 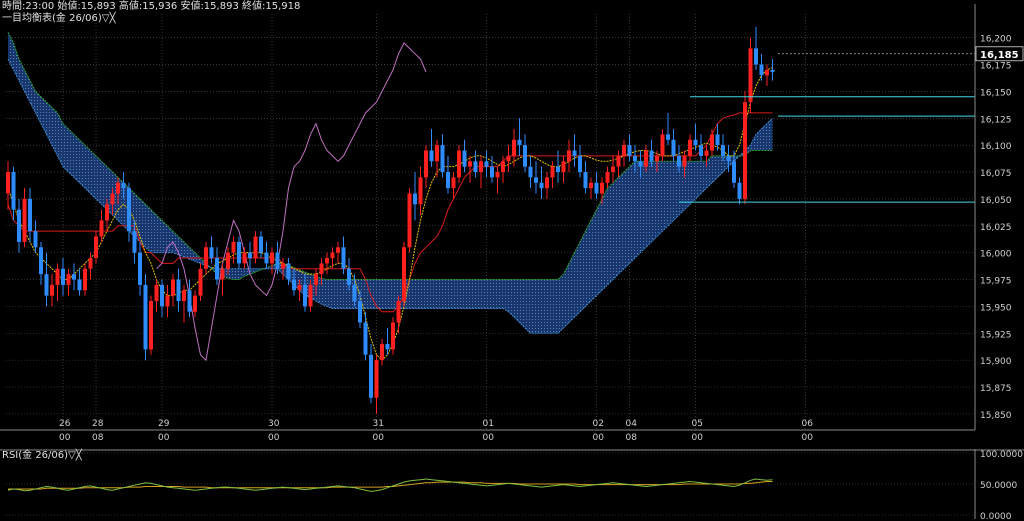 I want to click on time-tick-day: 31, so click(x=378, y=424).